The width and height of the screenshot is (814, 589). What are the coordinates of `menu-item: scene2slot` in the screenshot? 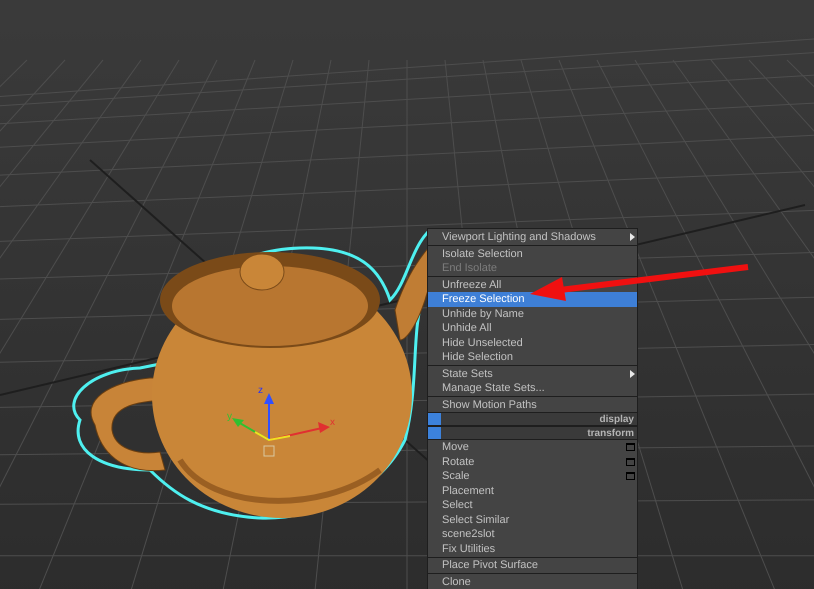 It's located at (532, 534).